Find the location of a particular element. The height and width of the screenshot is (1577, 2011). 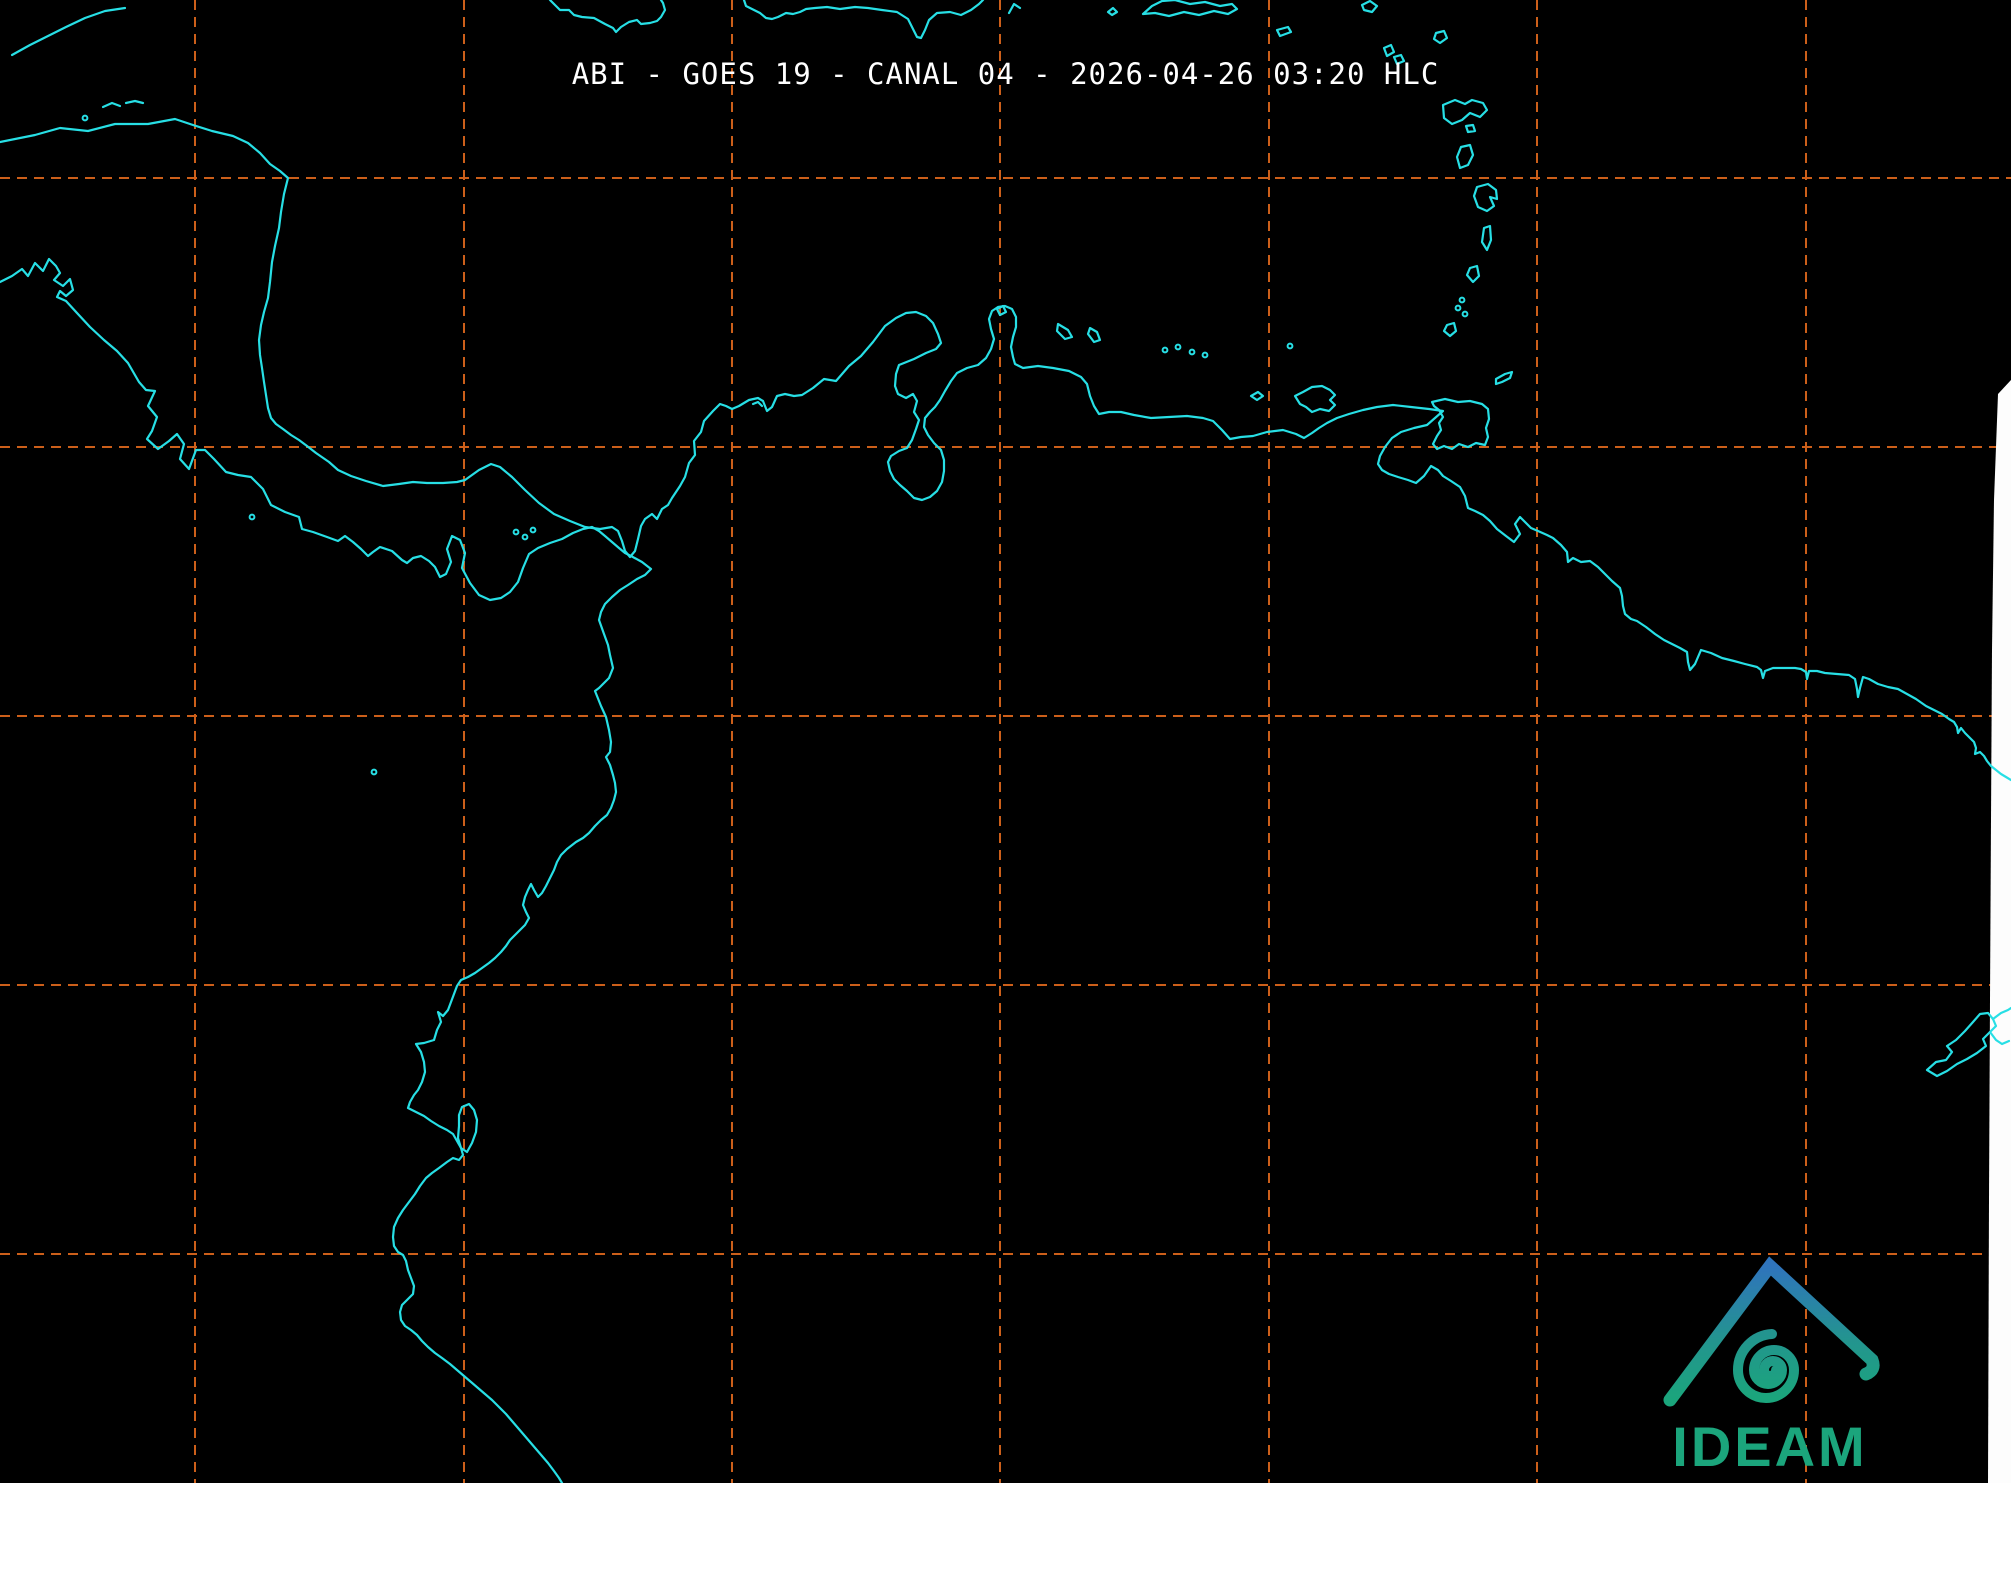

coastline-guadeloupe is located at coordinates (1465, 112).